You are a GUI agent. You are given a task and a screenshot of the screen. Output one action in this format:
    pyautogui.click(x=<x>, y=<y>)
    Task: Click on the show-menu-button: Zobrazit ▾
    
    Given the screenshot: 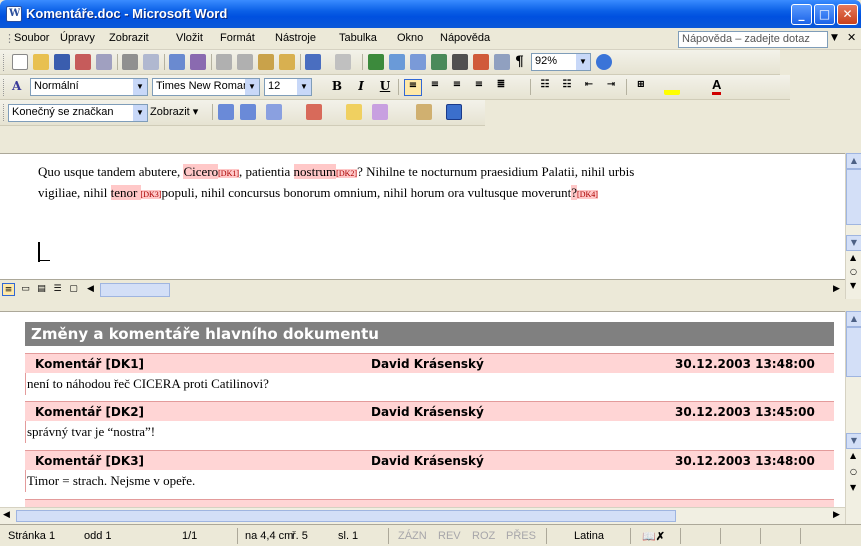 What is the action you would take?
    pyautogui.click(x=174, y=111)
    